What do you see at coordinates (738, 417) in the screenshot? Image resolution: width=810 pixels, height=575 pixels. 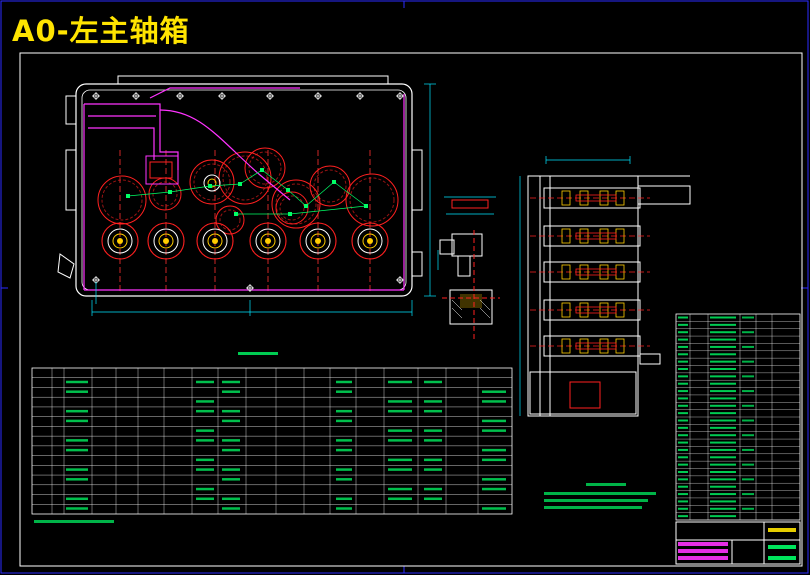 I see `bill-of-materials` at bounding box center [738, 417].